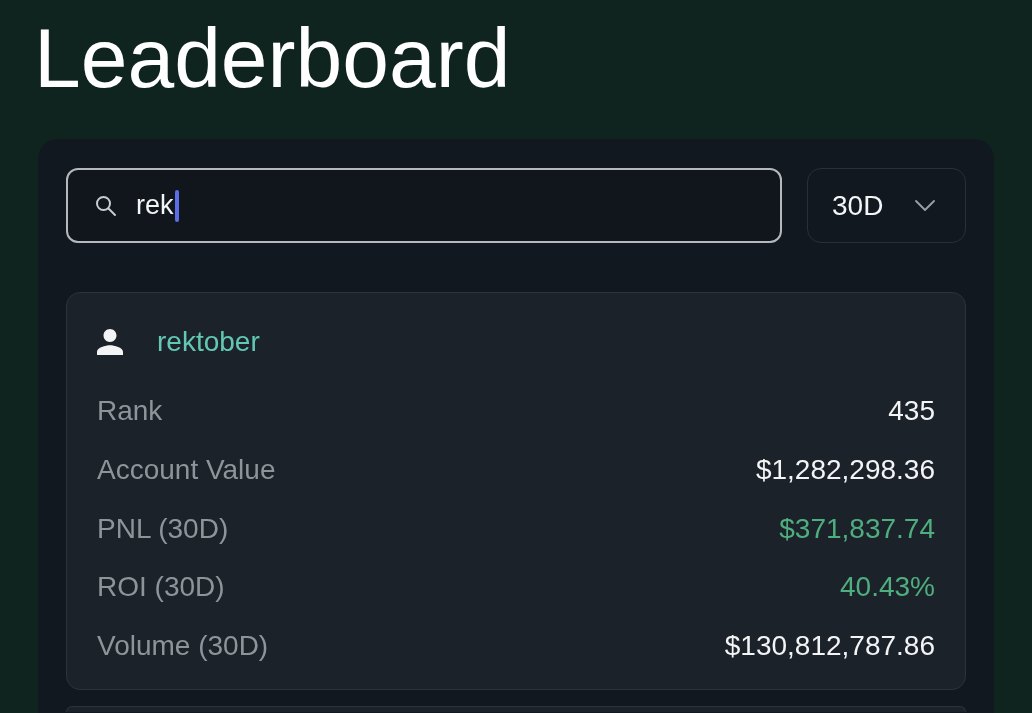 The width and height of the screenshot is (1032, 713). I want to click on stat-label: Rank, so click(130, 411).